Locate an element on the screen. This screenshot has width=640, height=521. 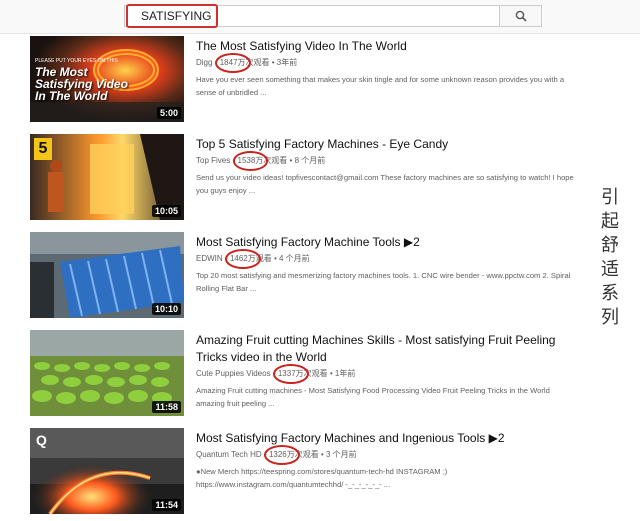
search-icon is located at coordinates (521, 16).